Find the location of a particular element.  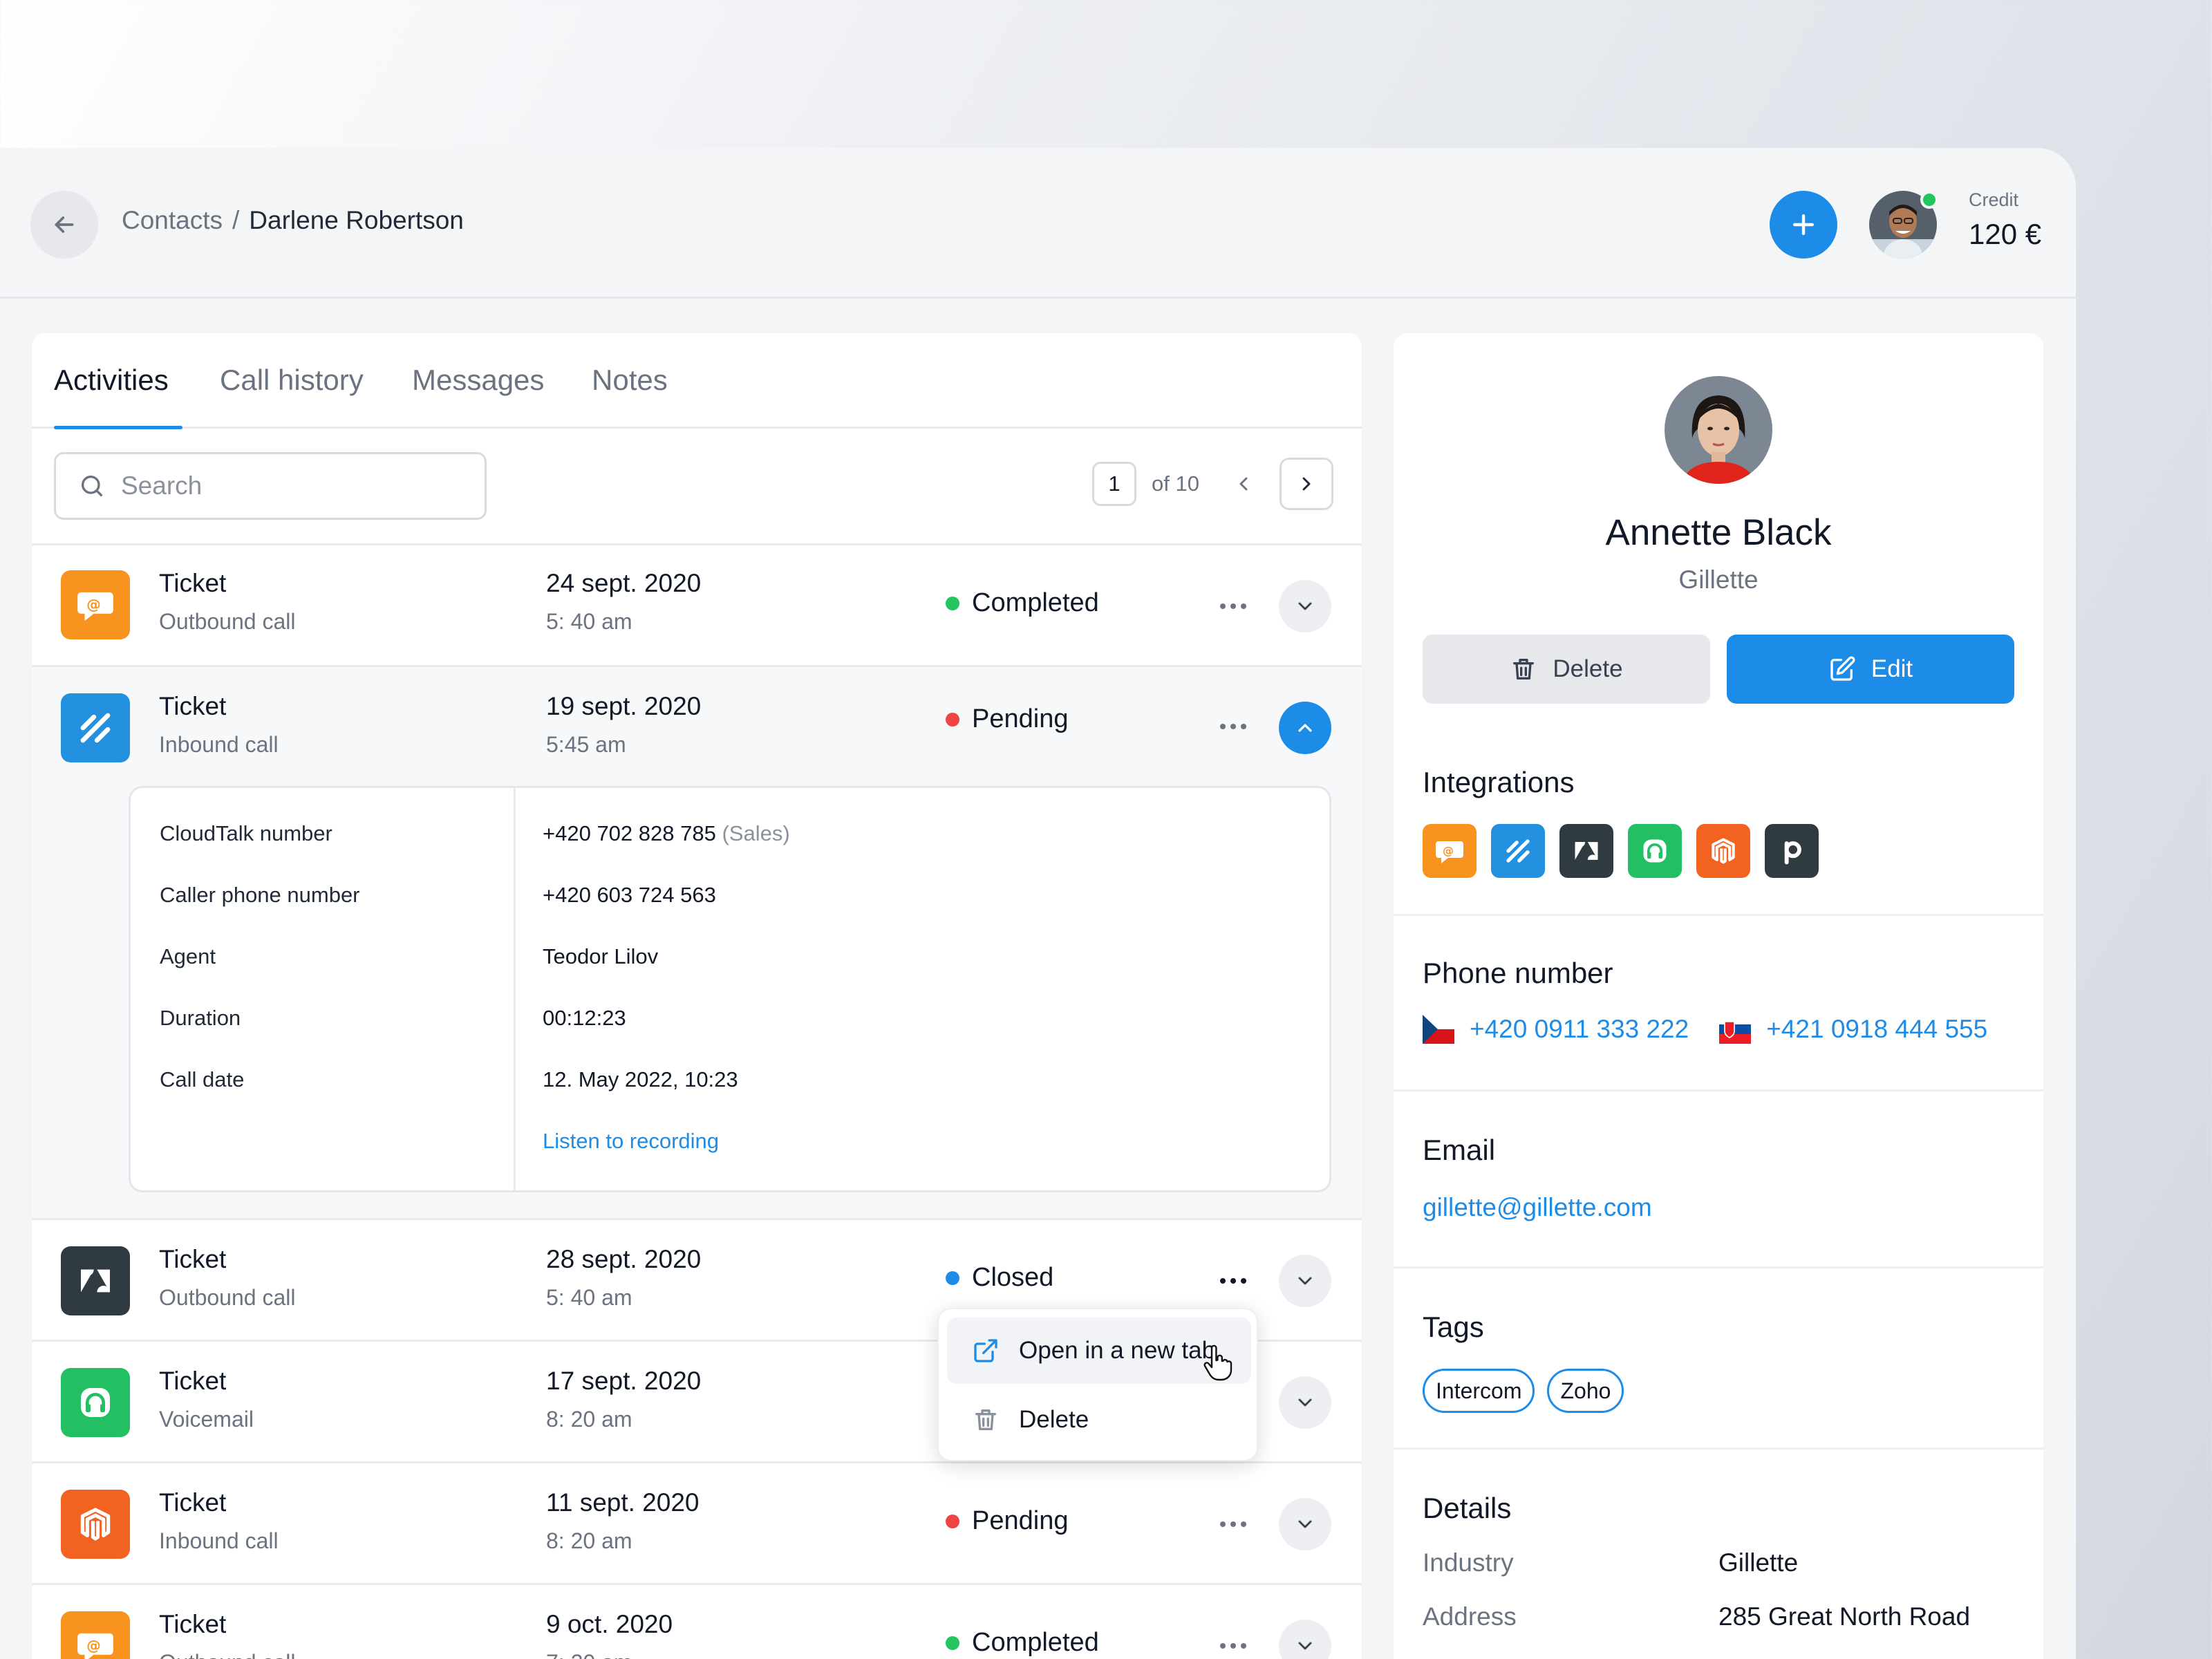

activity-subtitle: Voicemail is located at coordinates (206, 1419).